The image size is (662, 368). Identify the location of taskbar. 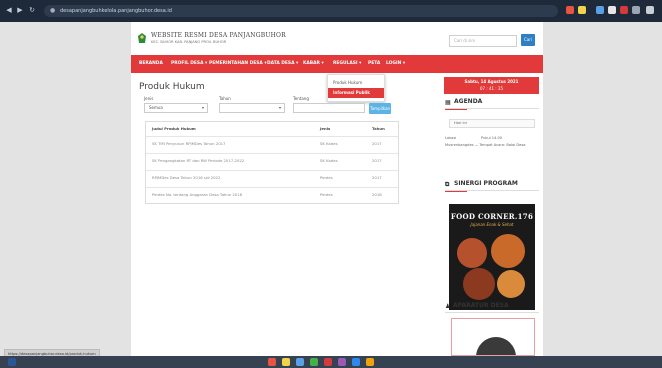
(331, 362).